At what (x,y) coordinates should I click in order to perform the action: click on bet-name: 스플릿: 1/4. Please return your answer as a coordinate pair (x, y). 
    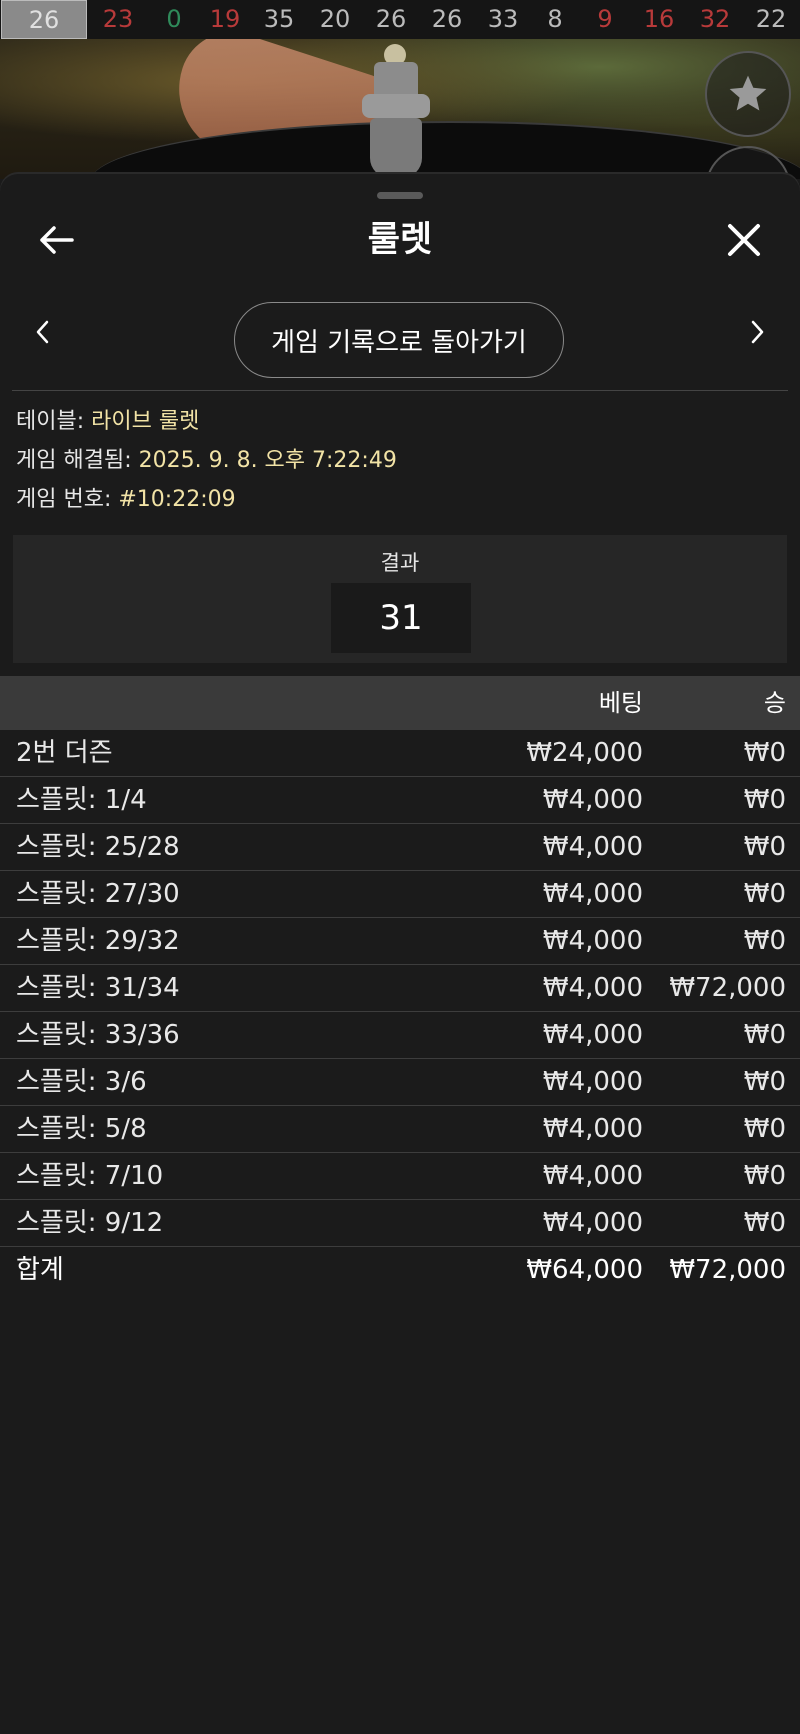
    Looking at the image, I should click on (81, 800).